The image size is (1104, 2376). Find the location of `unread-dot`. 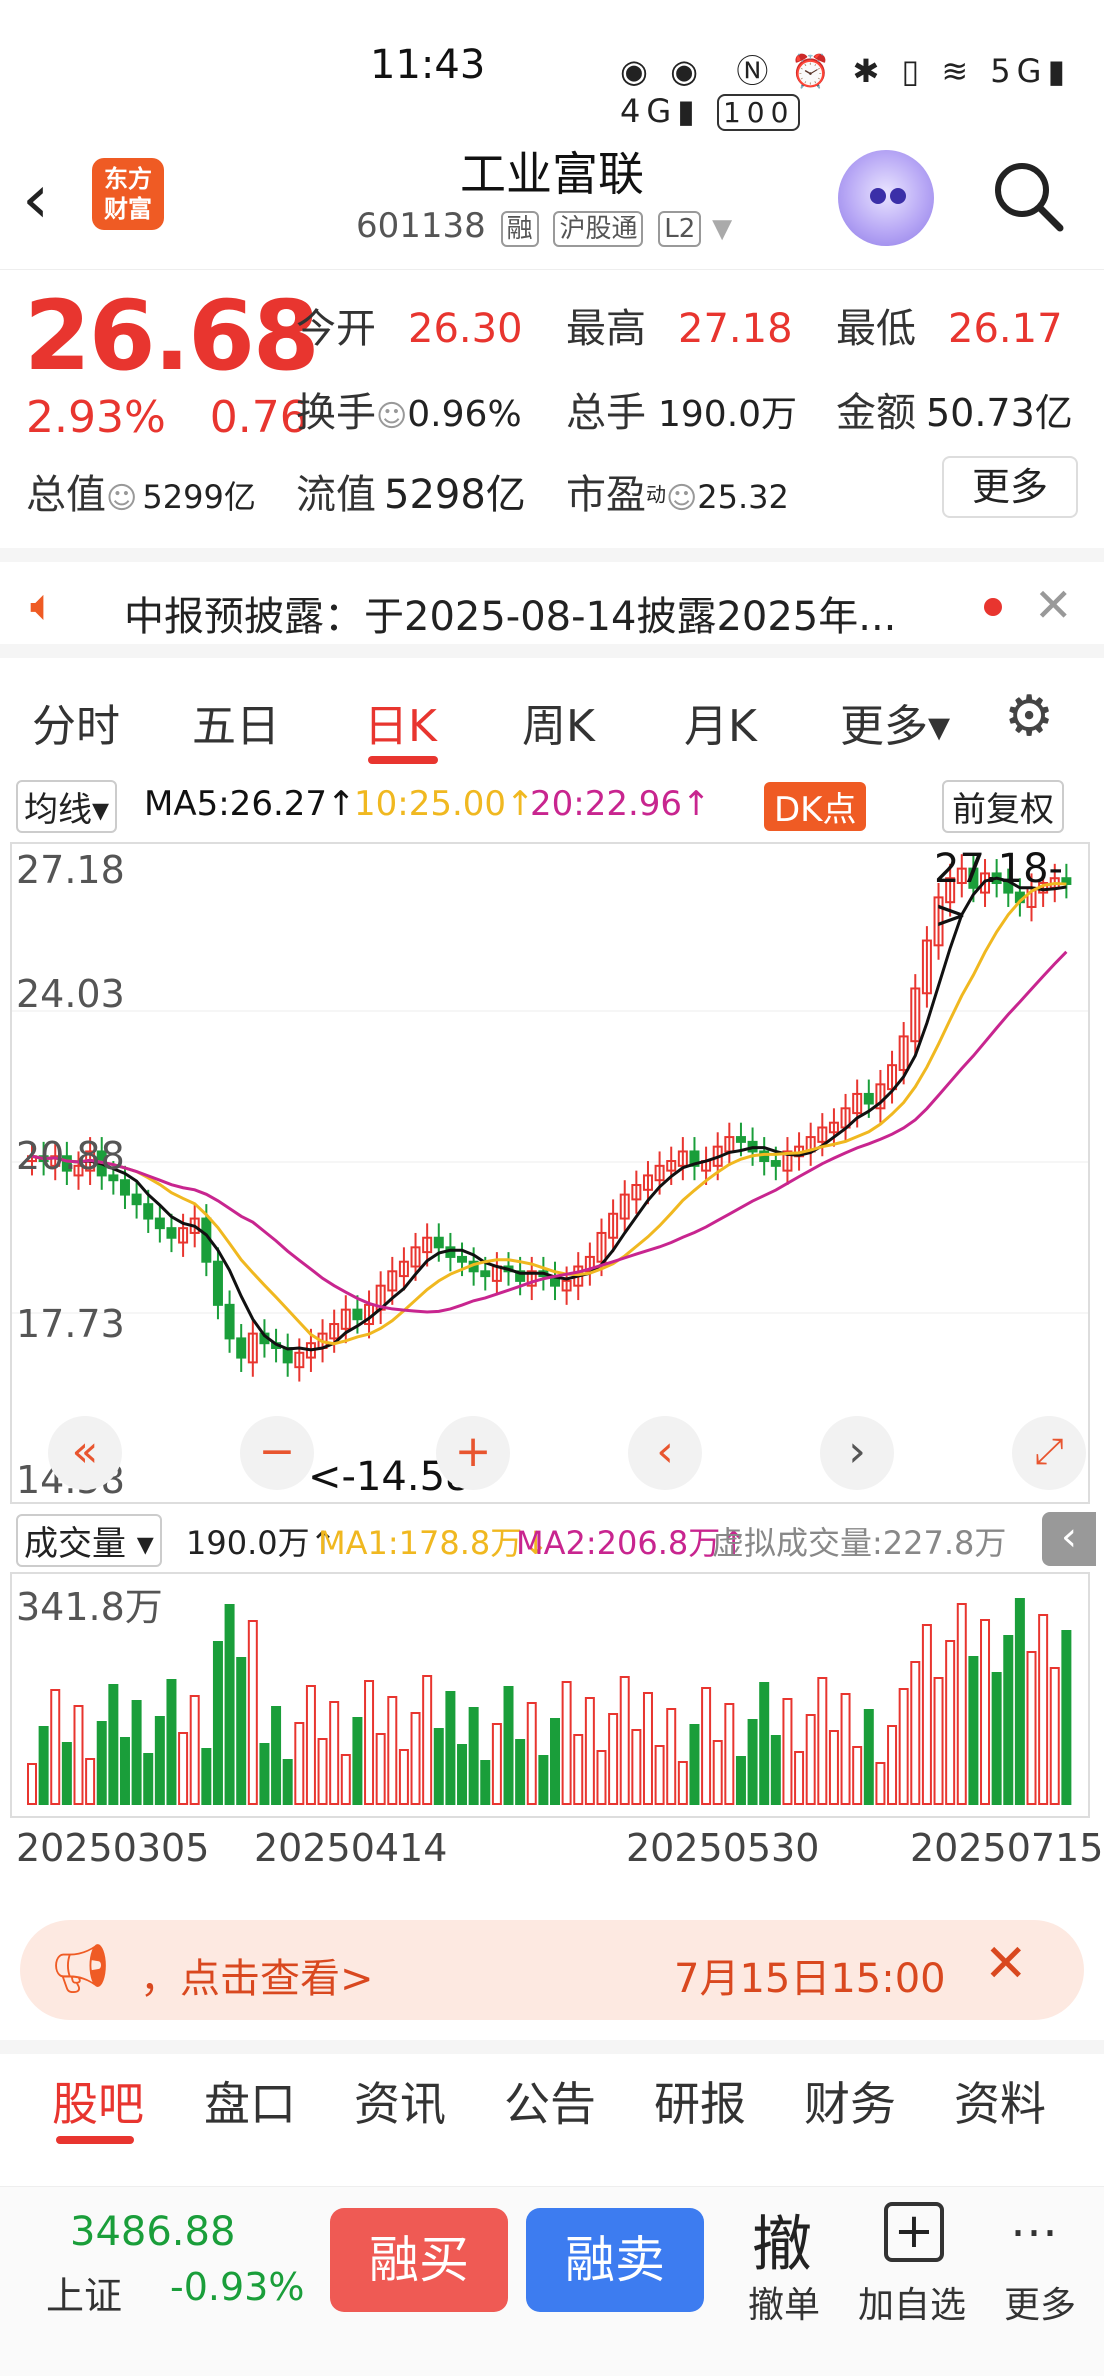

unread-dot is located at coordinates (993, 607).